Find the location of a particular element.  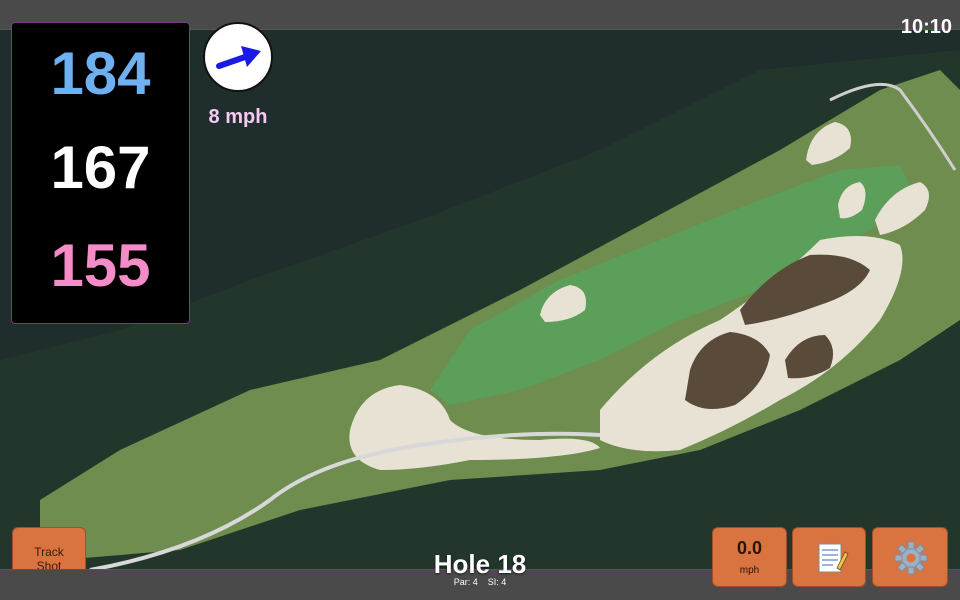

wind-arrow-icon is located at coordinates (238, 57).